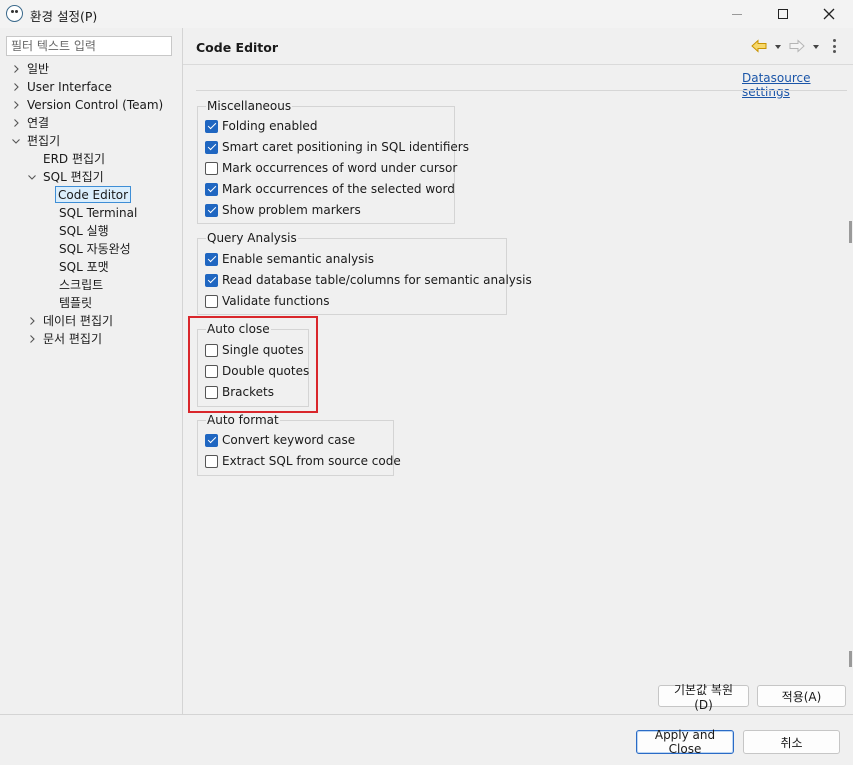 The image size is (853, 765). What do you see at coordinates (74, 159) in the screenshot?
I see `tree-item-label: ERD 편집기` at bounding box center [74, 159].